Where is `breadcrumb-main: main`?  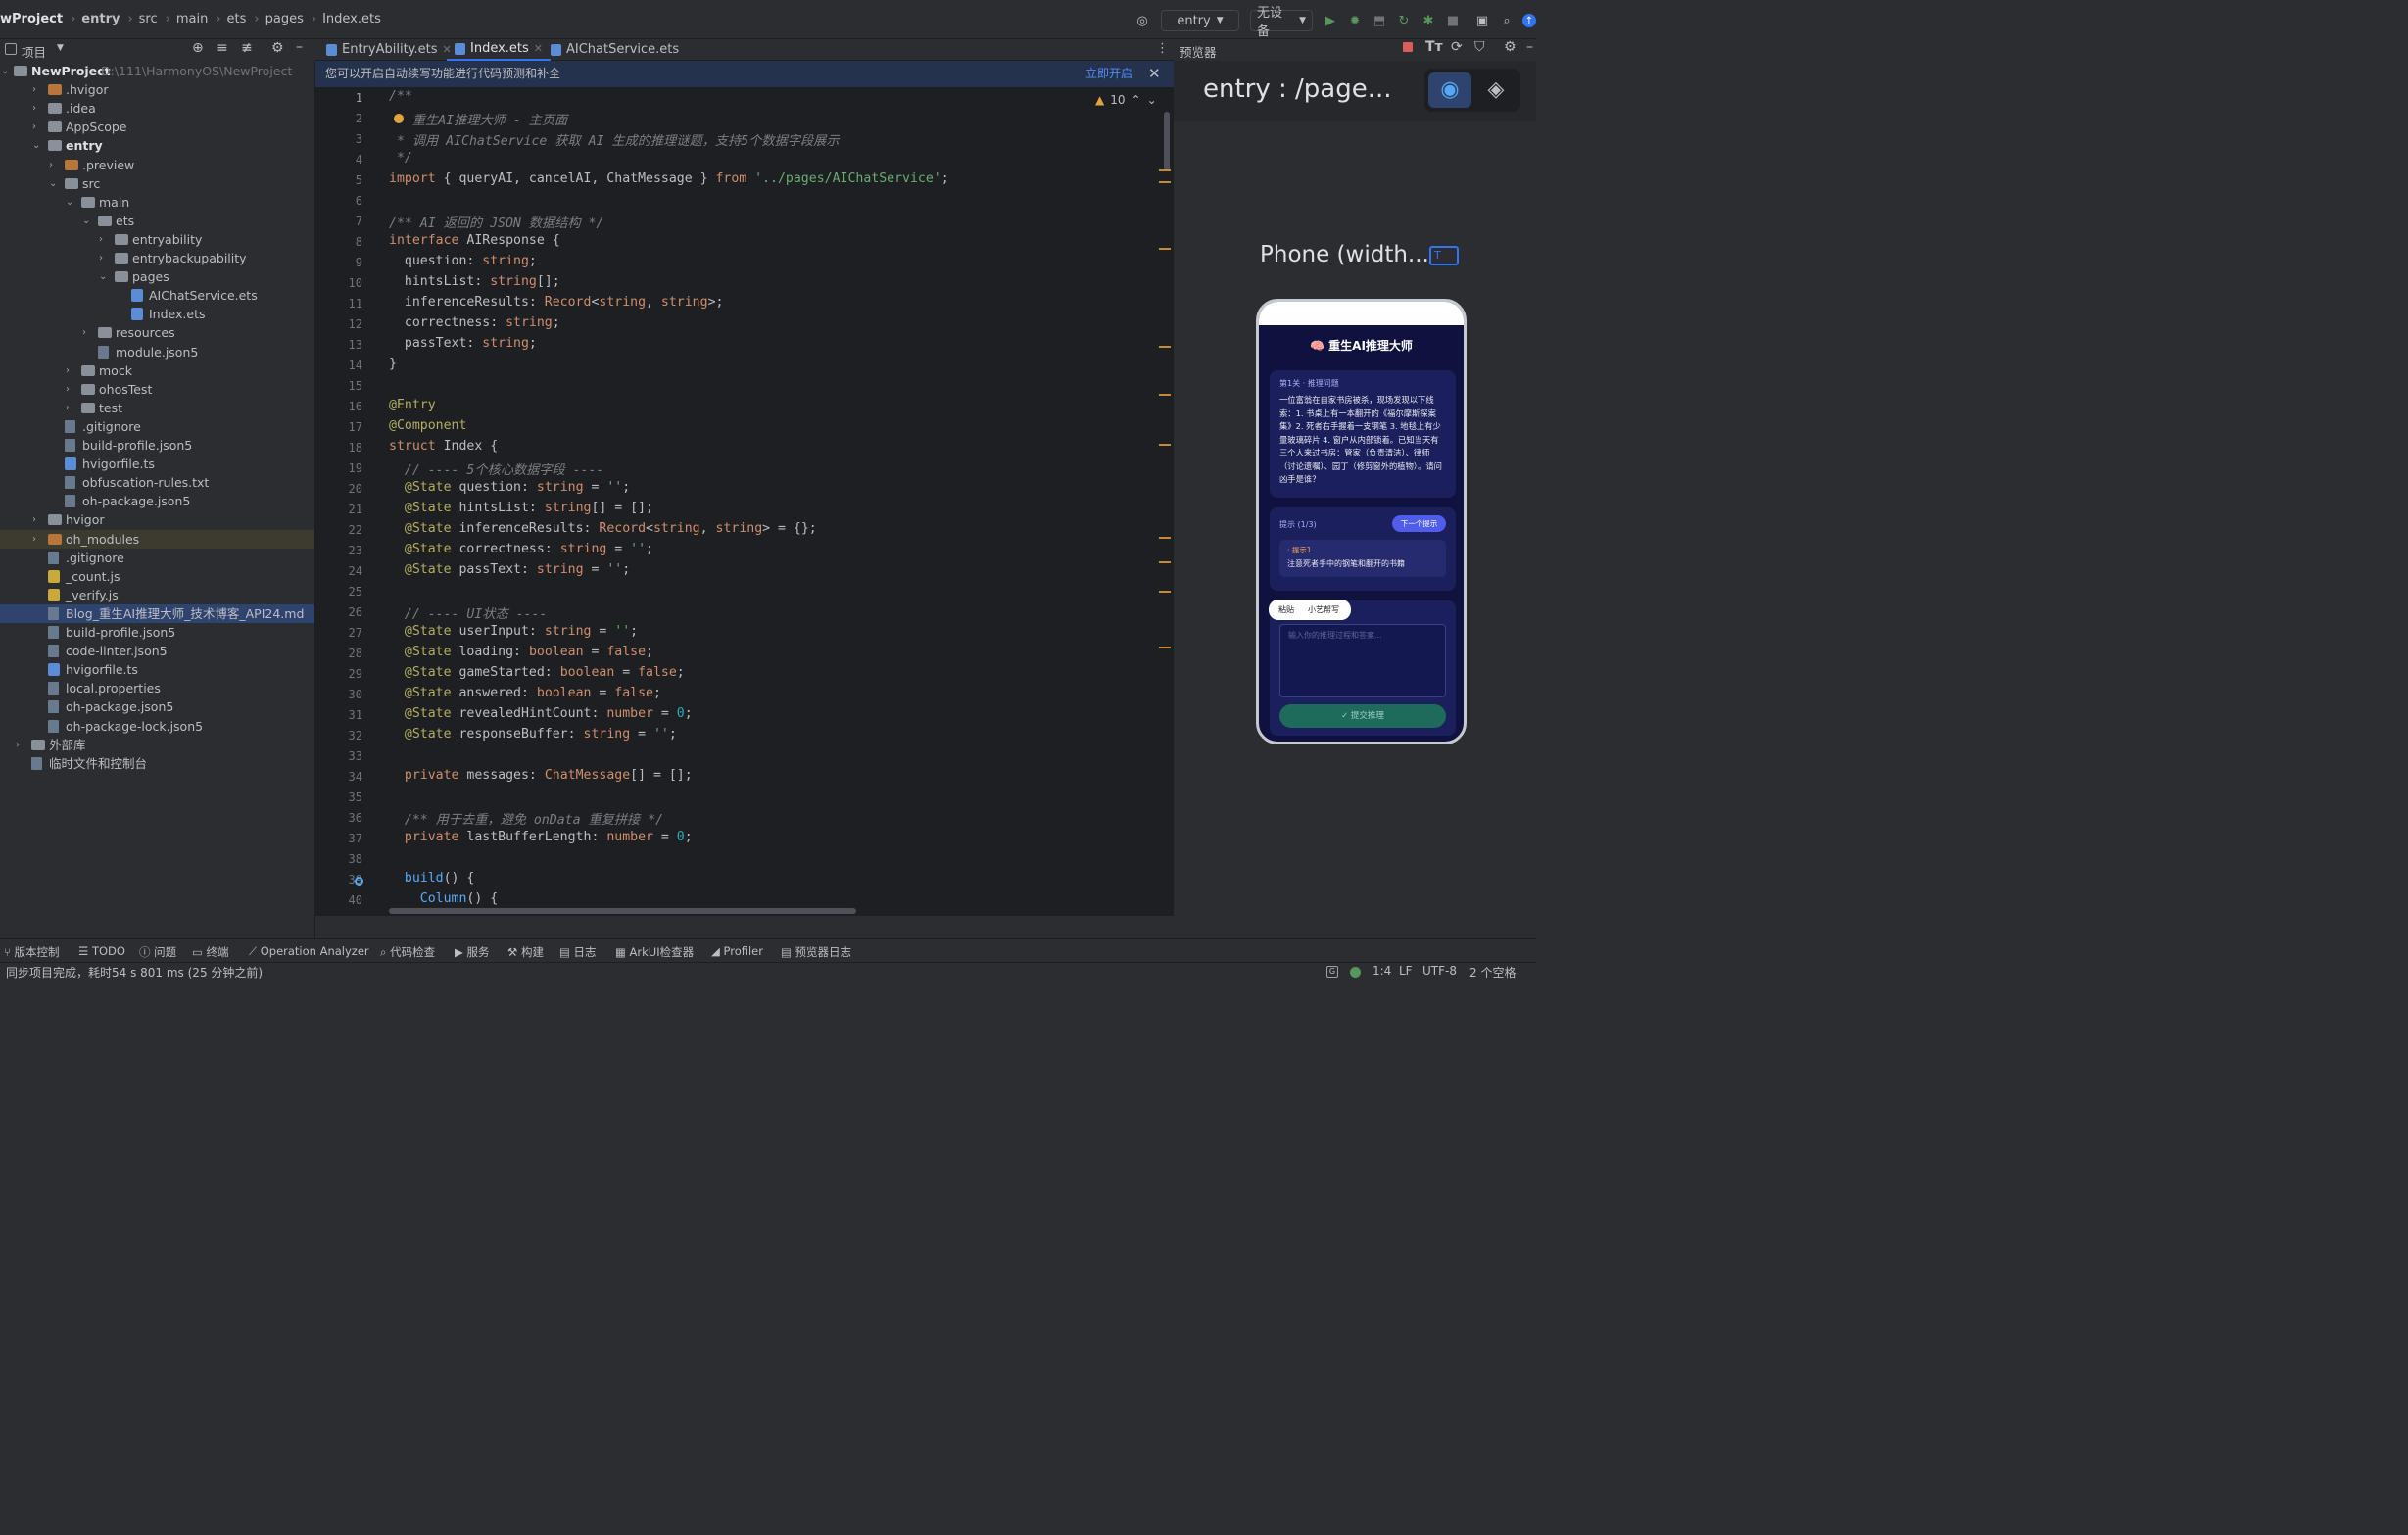 breadcrumb-main: main is located at coordinates (192, 19).